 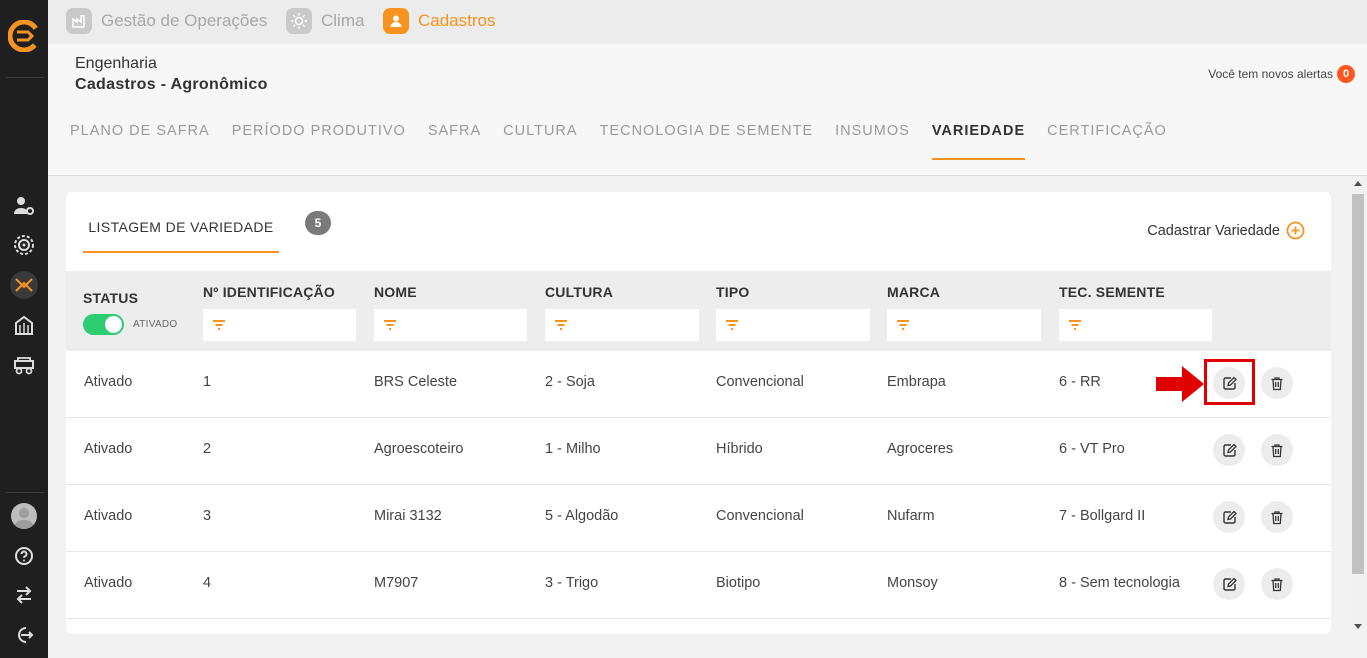 What do you see at coordinates (279, 325) in the screenshot?
I see `filter-identificacao` at bounding box center [279, 325].